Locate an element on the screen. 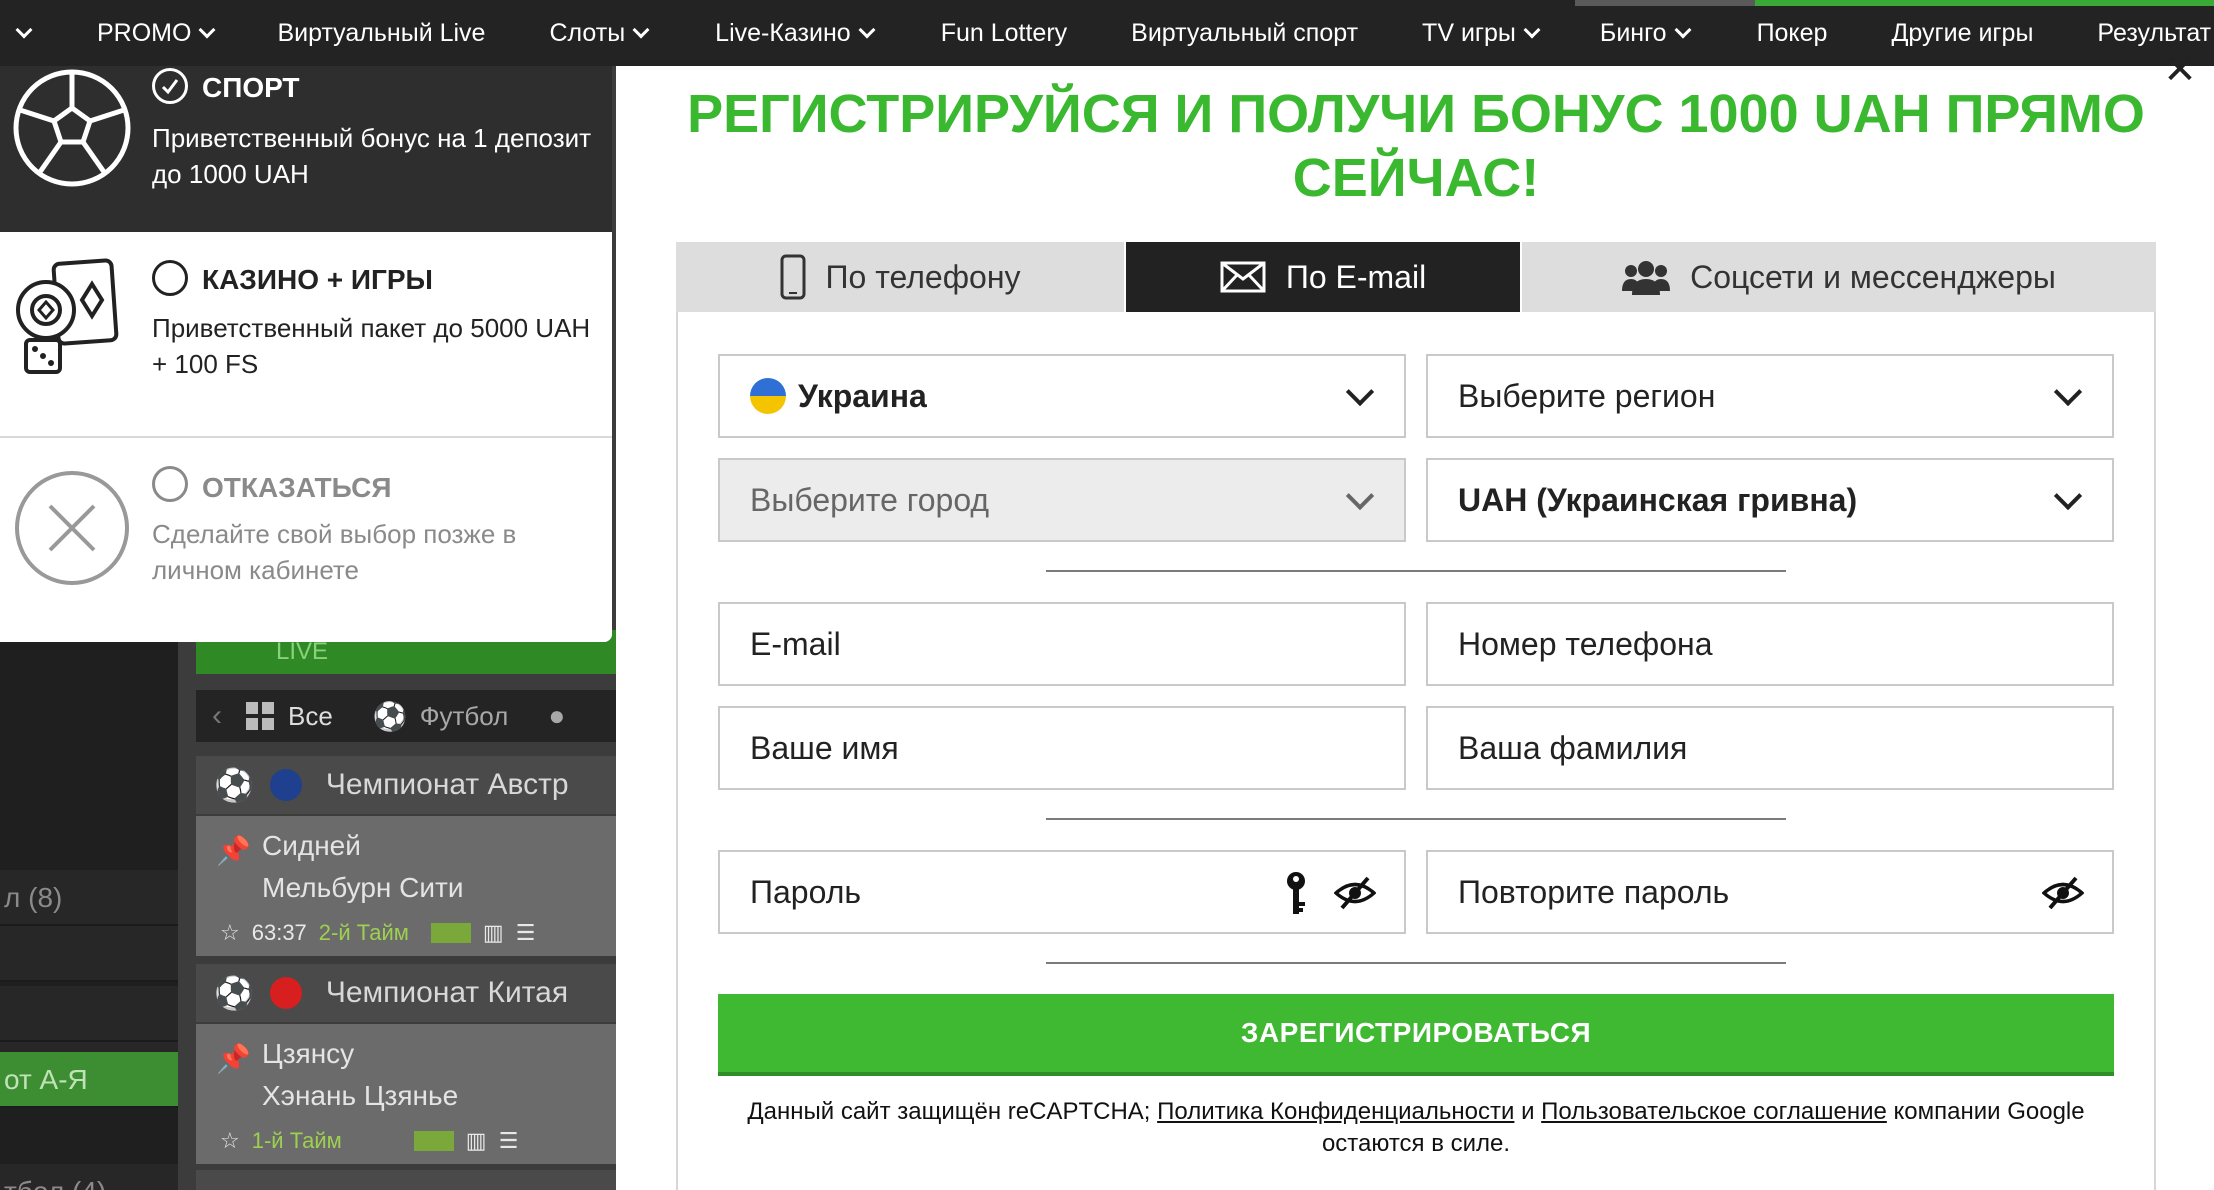  nav-item-slots: Слоты is located at coordinates (600, 33).